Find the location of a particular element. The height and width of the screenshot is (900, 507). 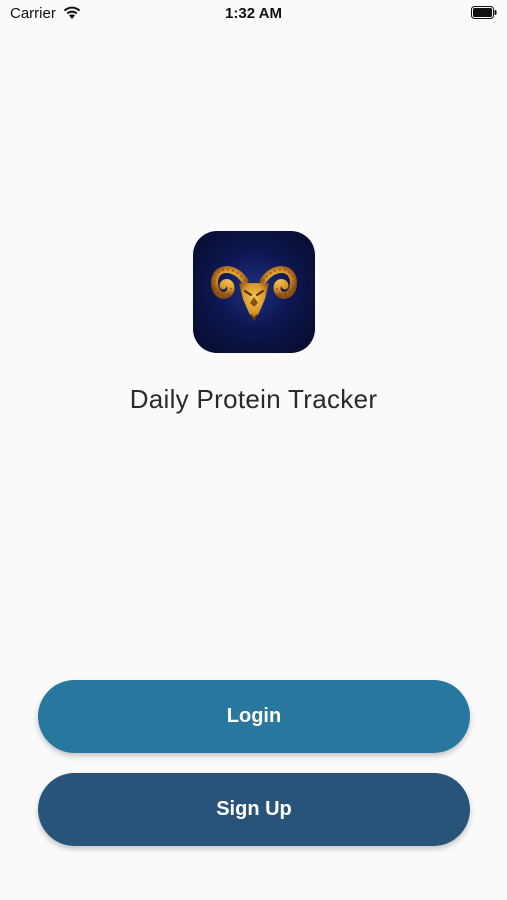

login-button: Login is located at coordinates (254, 716).